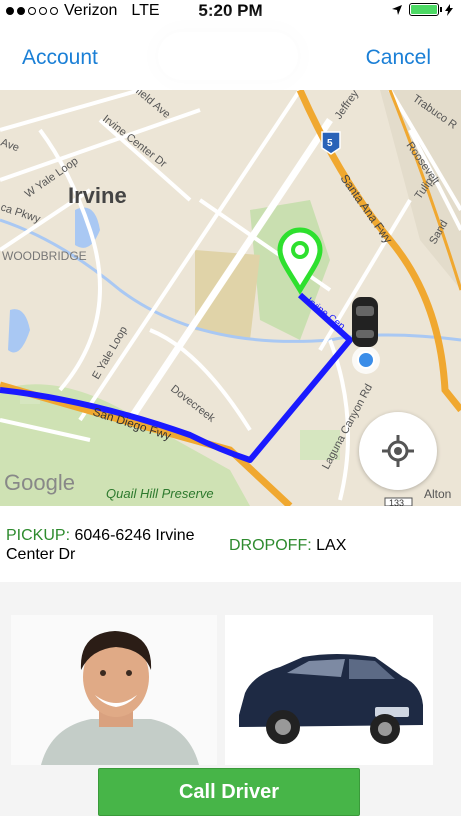 The height and width of the screenshot is (816, 461). I want to click on cancel-button: Cancel, so click(398, 58).